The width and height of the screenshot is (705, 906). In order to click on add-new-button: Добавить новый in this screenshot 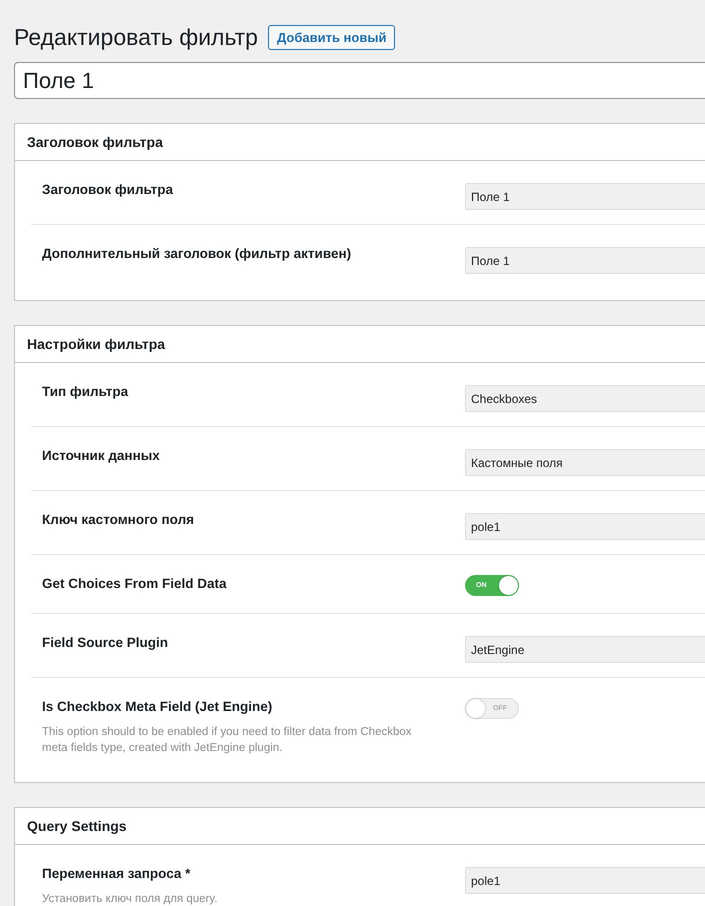, I will do `click(332, 37)`.